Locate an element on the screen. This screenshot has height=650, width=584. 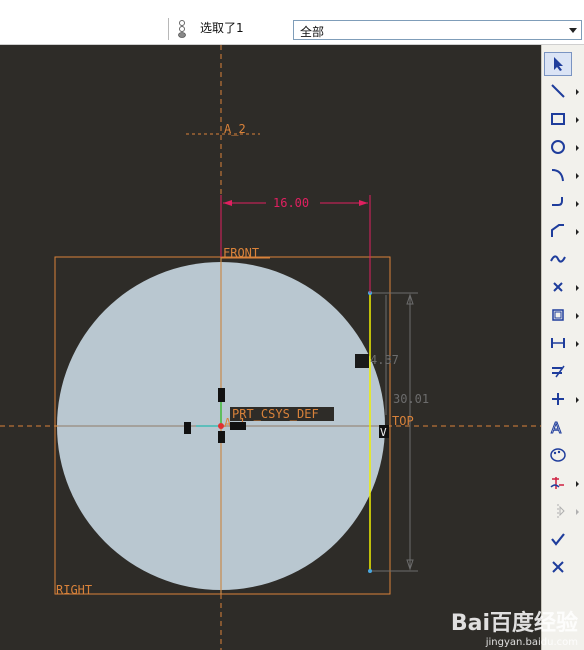
palette-icon is located at coordinates (558, 455).